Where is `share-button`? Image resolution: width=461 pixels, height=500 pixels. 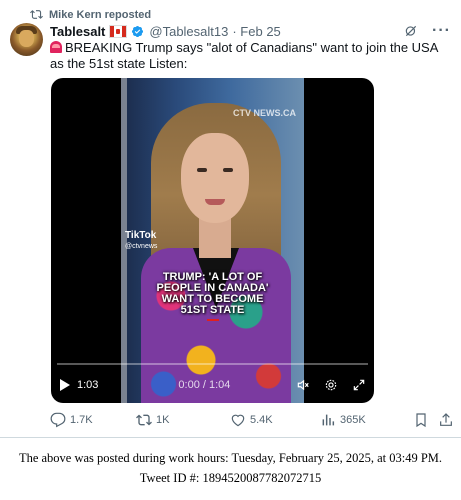 share-button is located at coordinates (446, 420).